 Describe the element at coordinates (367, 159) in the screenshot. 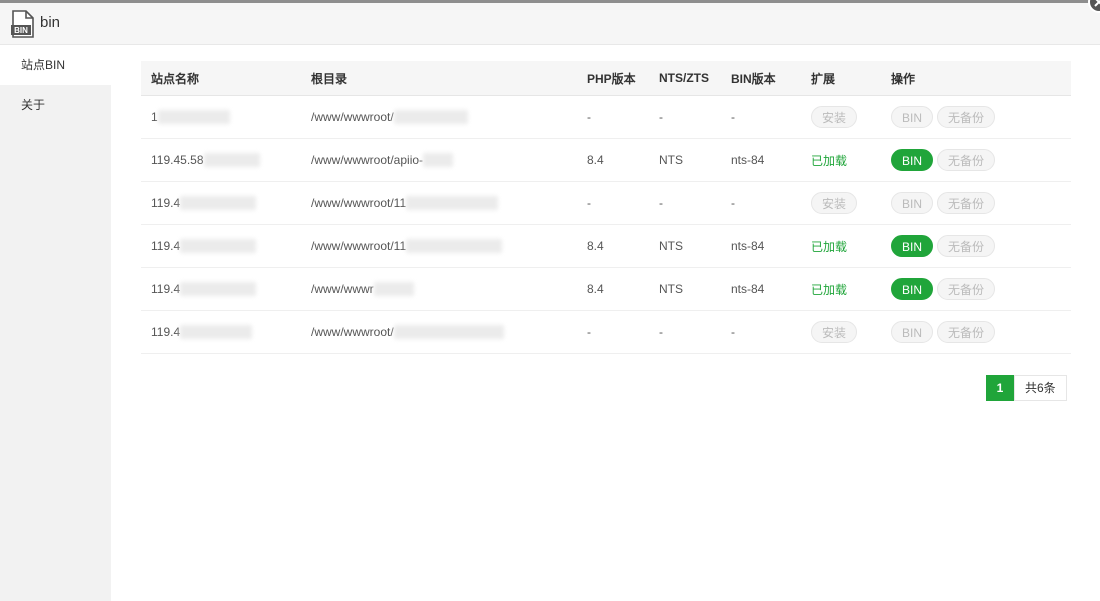

I see `root-path: /www/wwwroot/apiio-` at that location.